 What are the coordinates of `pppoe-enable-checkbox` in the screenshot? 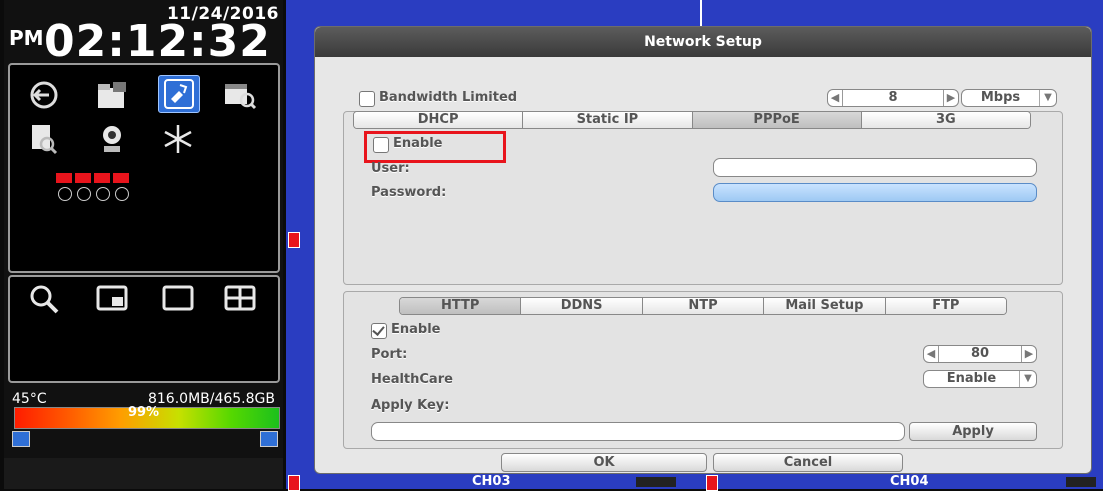 It's located at (381, 145).